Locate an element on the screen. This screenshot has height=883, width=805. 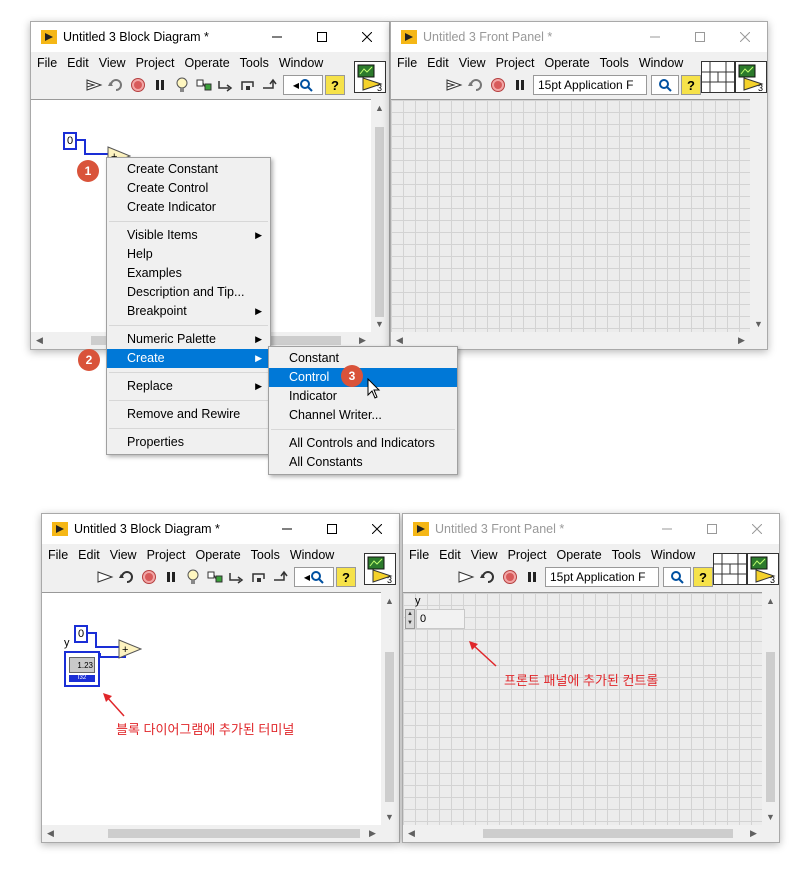
front-panel-canvas is located at coordinates (570, 216).